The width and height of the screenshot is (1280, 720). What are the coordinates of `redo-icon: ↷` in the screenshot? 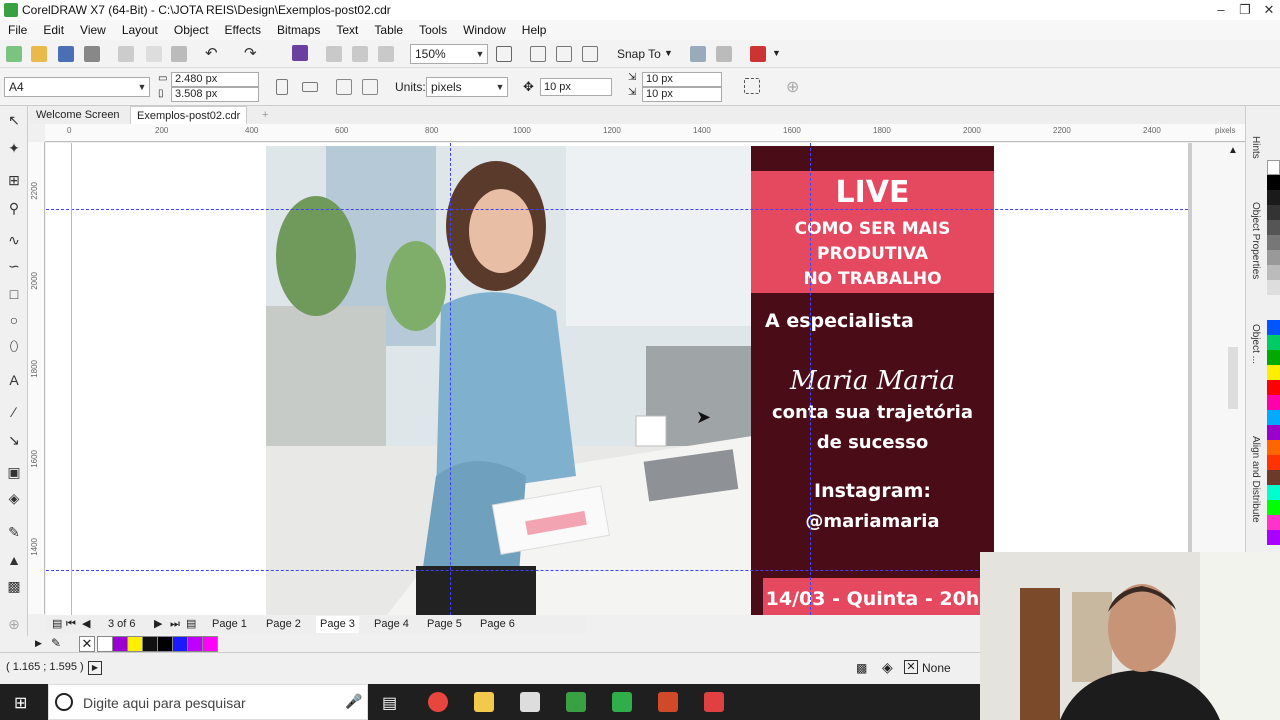 It's located at (252, 54).